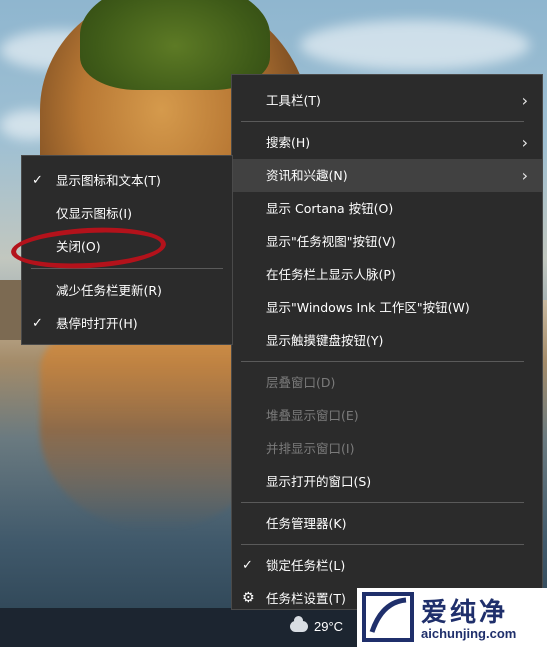  Describe the element at coordinates (325, 340) in the screenshot. I see `menu-item-label: 显示触摸键盘按钮(Y)` at that location.